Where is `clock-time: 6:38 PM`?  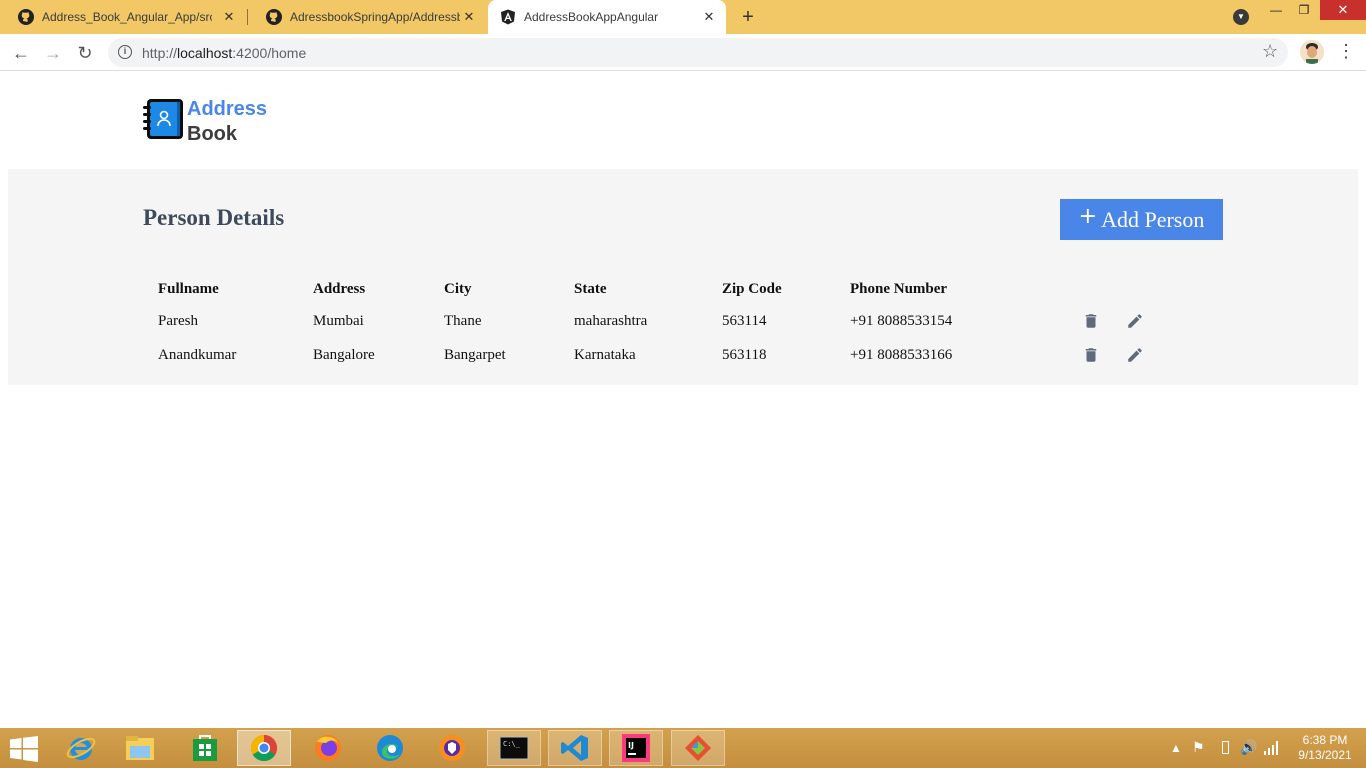 clock-time: 6:38 PM is located at coordinates (1325, 740).